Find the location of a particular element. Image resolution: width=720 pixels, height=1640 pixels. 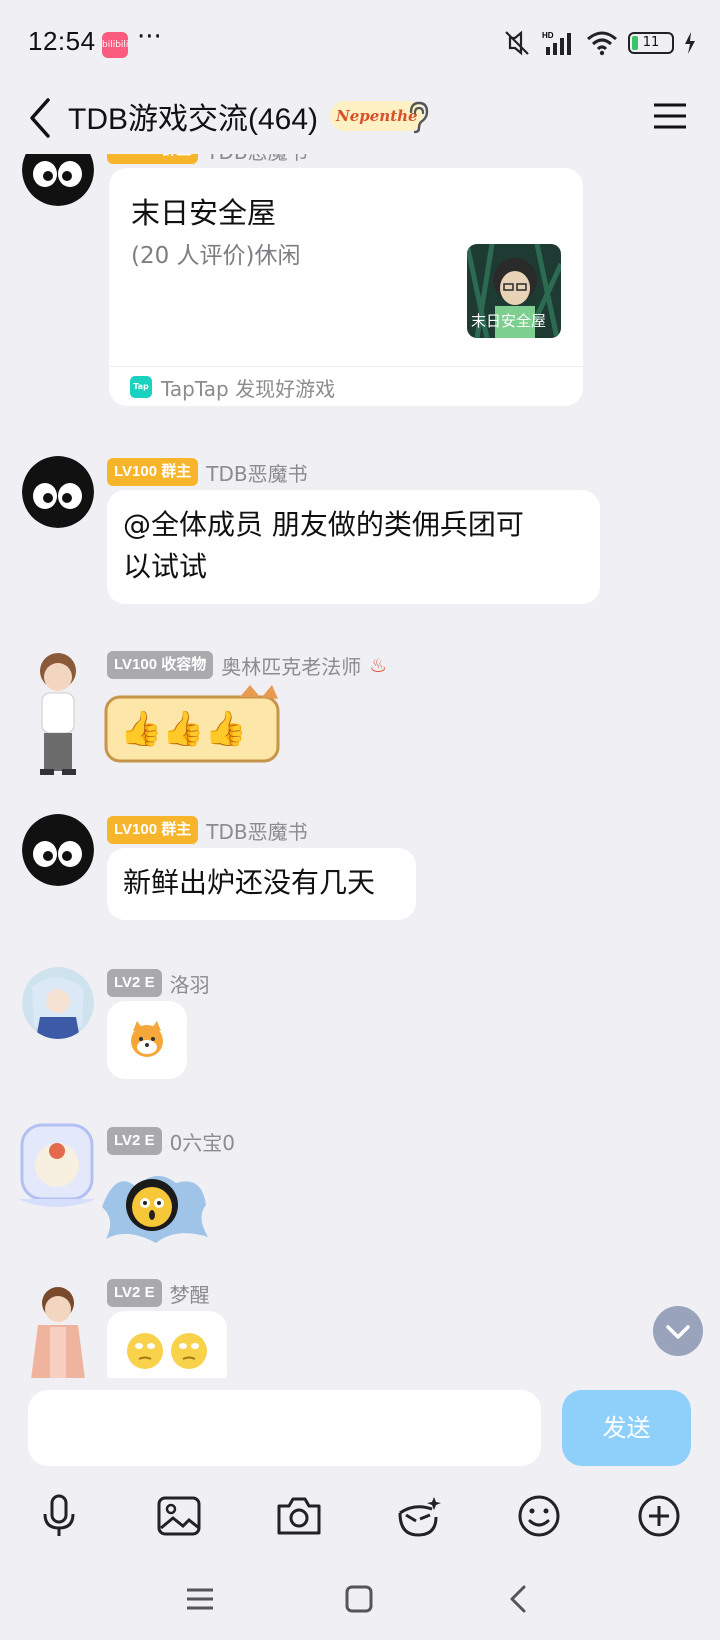

message-input is located at coordinates (284, 1428).